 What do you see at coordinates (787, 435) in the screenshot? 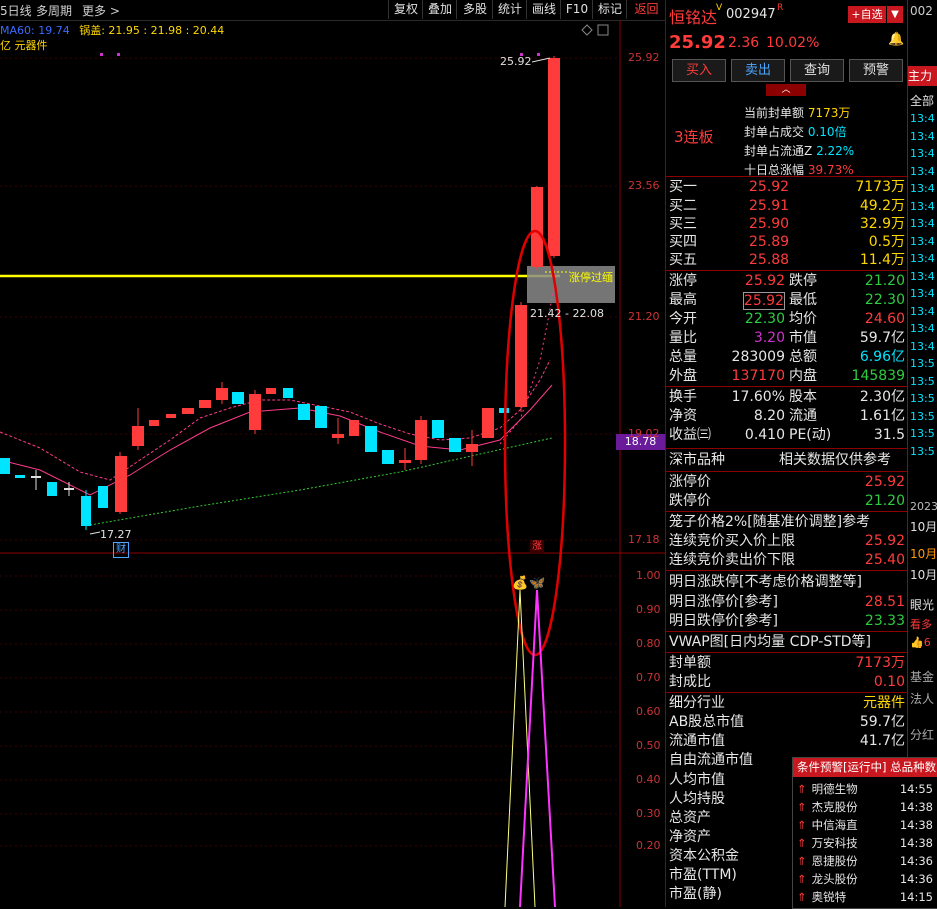
I see `fundamental-row: 收益㈢ 0.410 PE(动) 31.5` at bounding box center [787, 435].